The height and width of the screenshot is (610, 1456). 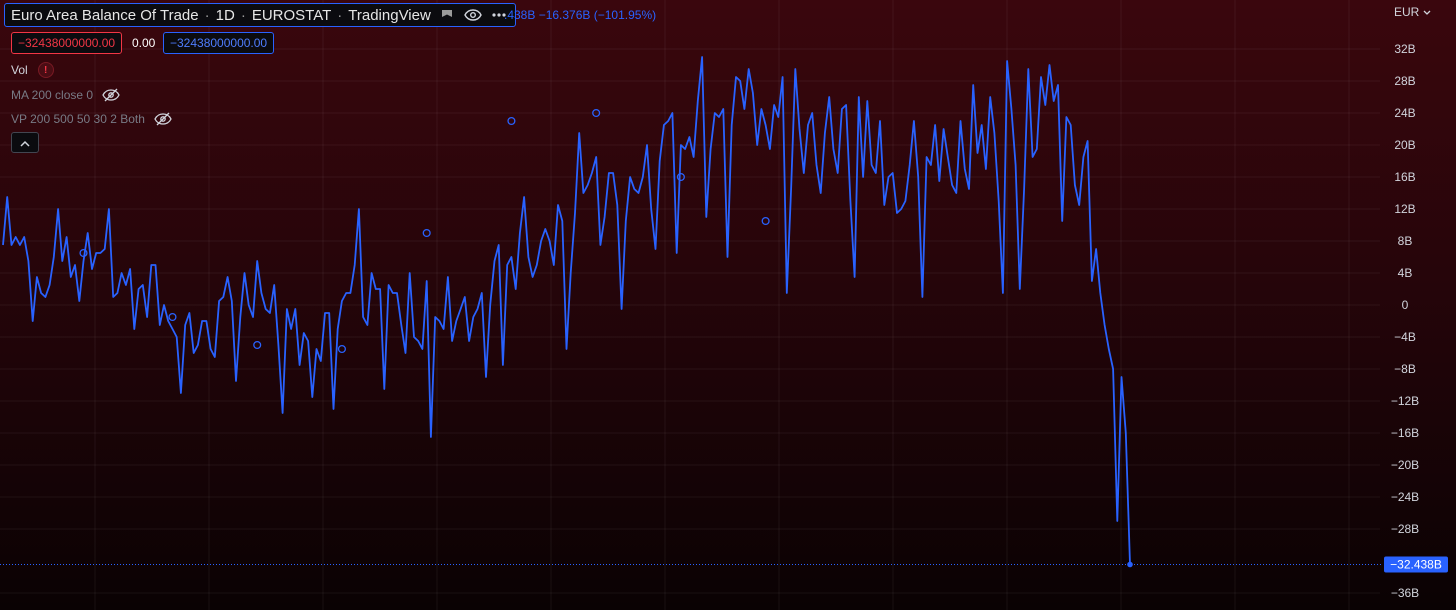 What do you see at coordinates (1404, 81) in the screenshot?
I see `y-tick-label: 28B` at bounding box center [1404, 81].